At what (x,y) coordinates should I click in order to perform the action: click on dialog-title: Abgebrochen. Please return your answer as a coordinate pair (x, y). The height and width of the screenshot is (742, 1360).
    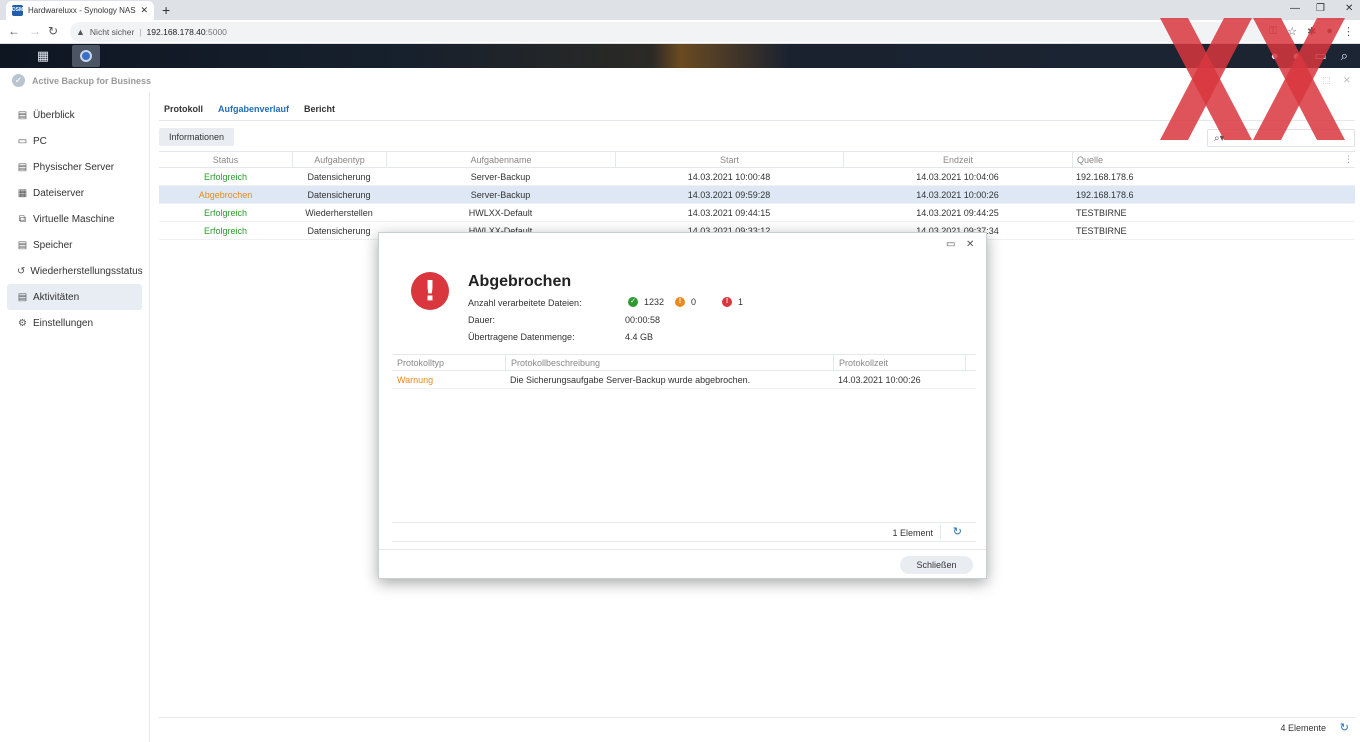
    Looking at the image, I should click on (520, 281).